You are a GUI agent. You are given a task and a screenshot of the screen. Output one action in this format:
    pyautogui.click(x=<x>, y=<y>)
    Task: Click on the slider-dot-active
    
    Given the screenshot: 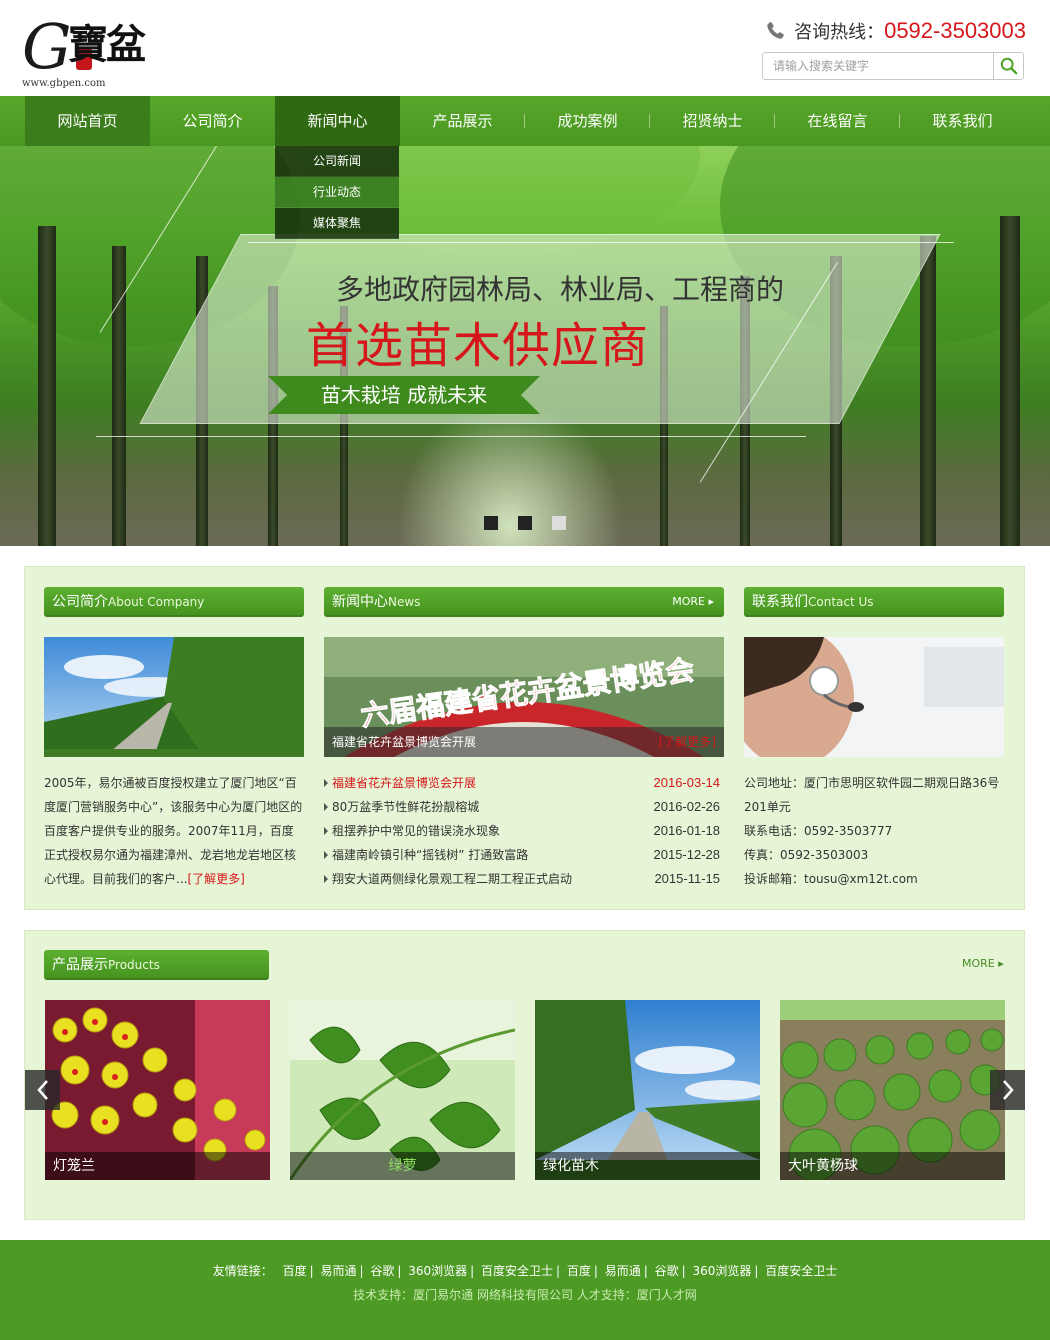 What is the action you would take?
    pyautogui.click(x=559, y=523)
    